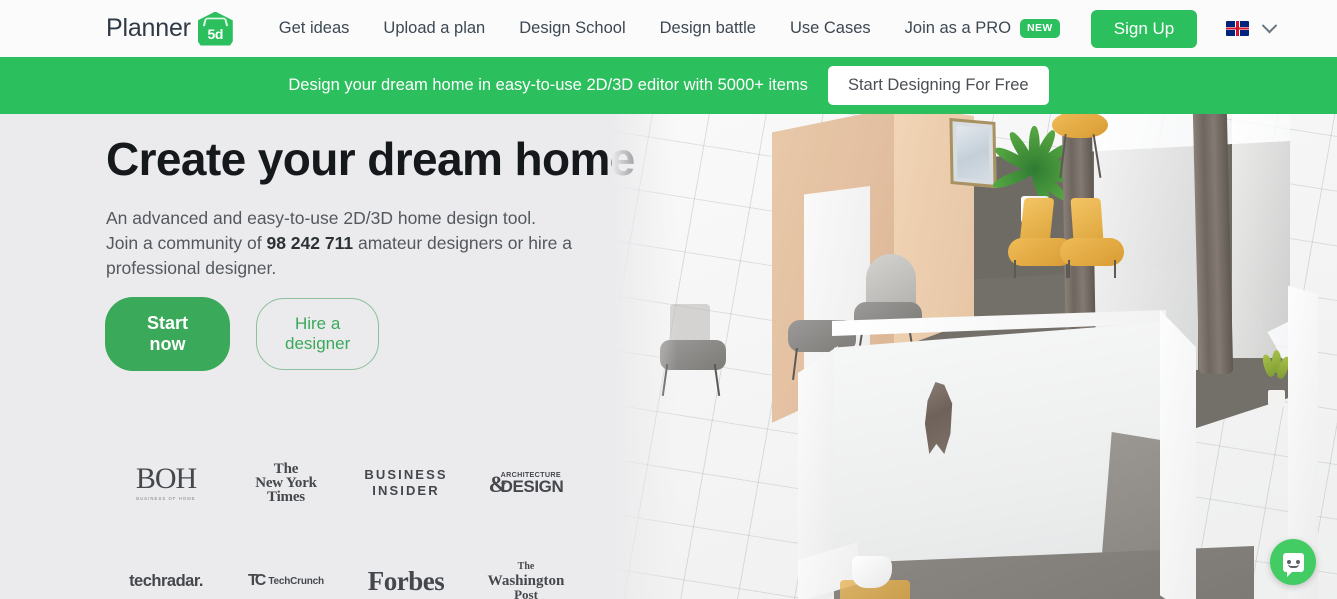  I want to click on nav-join-as-a-pro: Join as a PRO NEW, so click(979, 28).